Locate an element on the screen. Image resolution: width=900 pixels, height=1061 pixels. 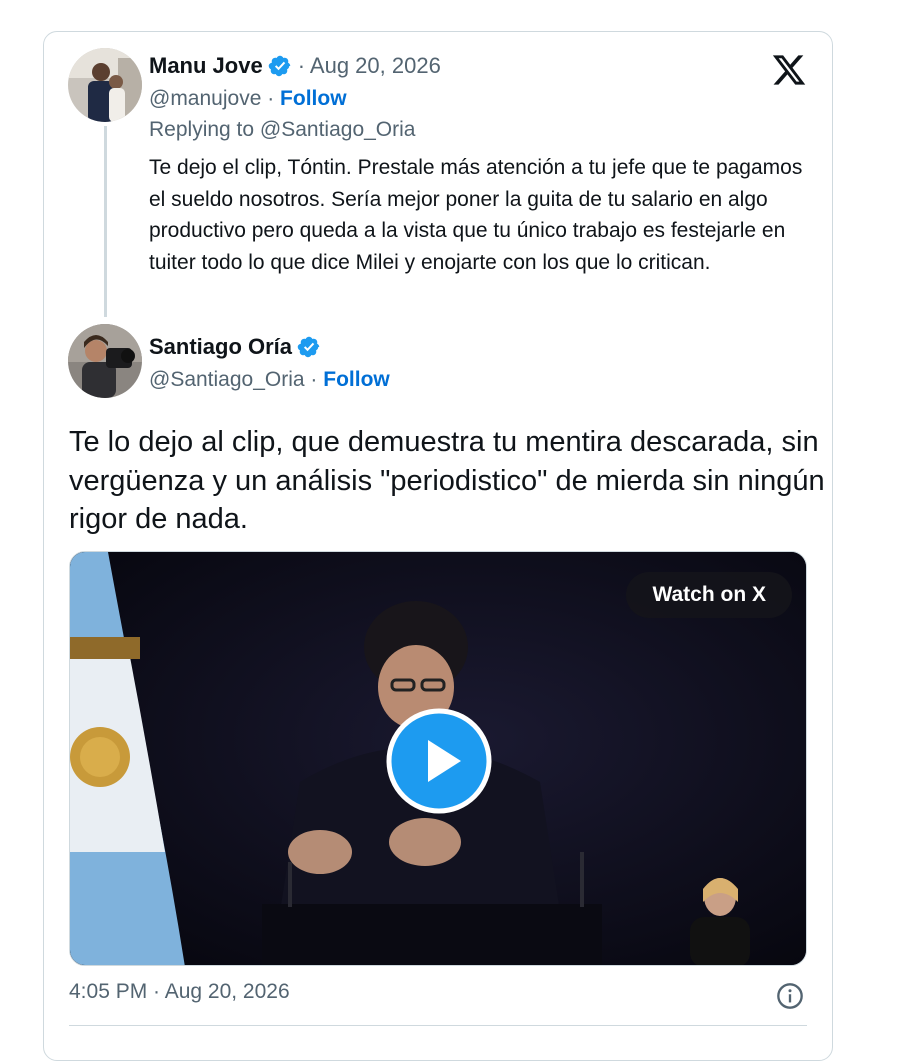
tweet-timestamp: 4:05 PM · Aug 20, 2026 is located at coordinates (179, 992).